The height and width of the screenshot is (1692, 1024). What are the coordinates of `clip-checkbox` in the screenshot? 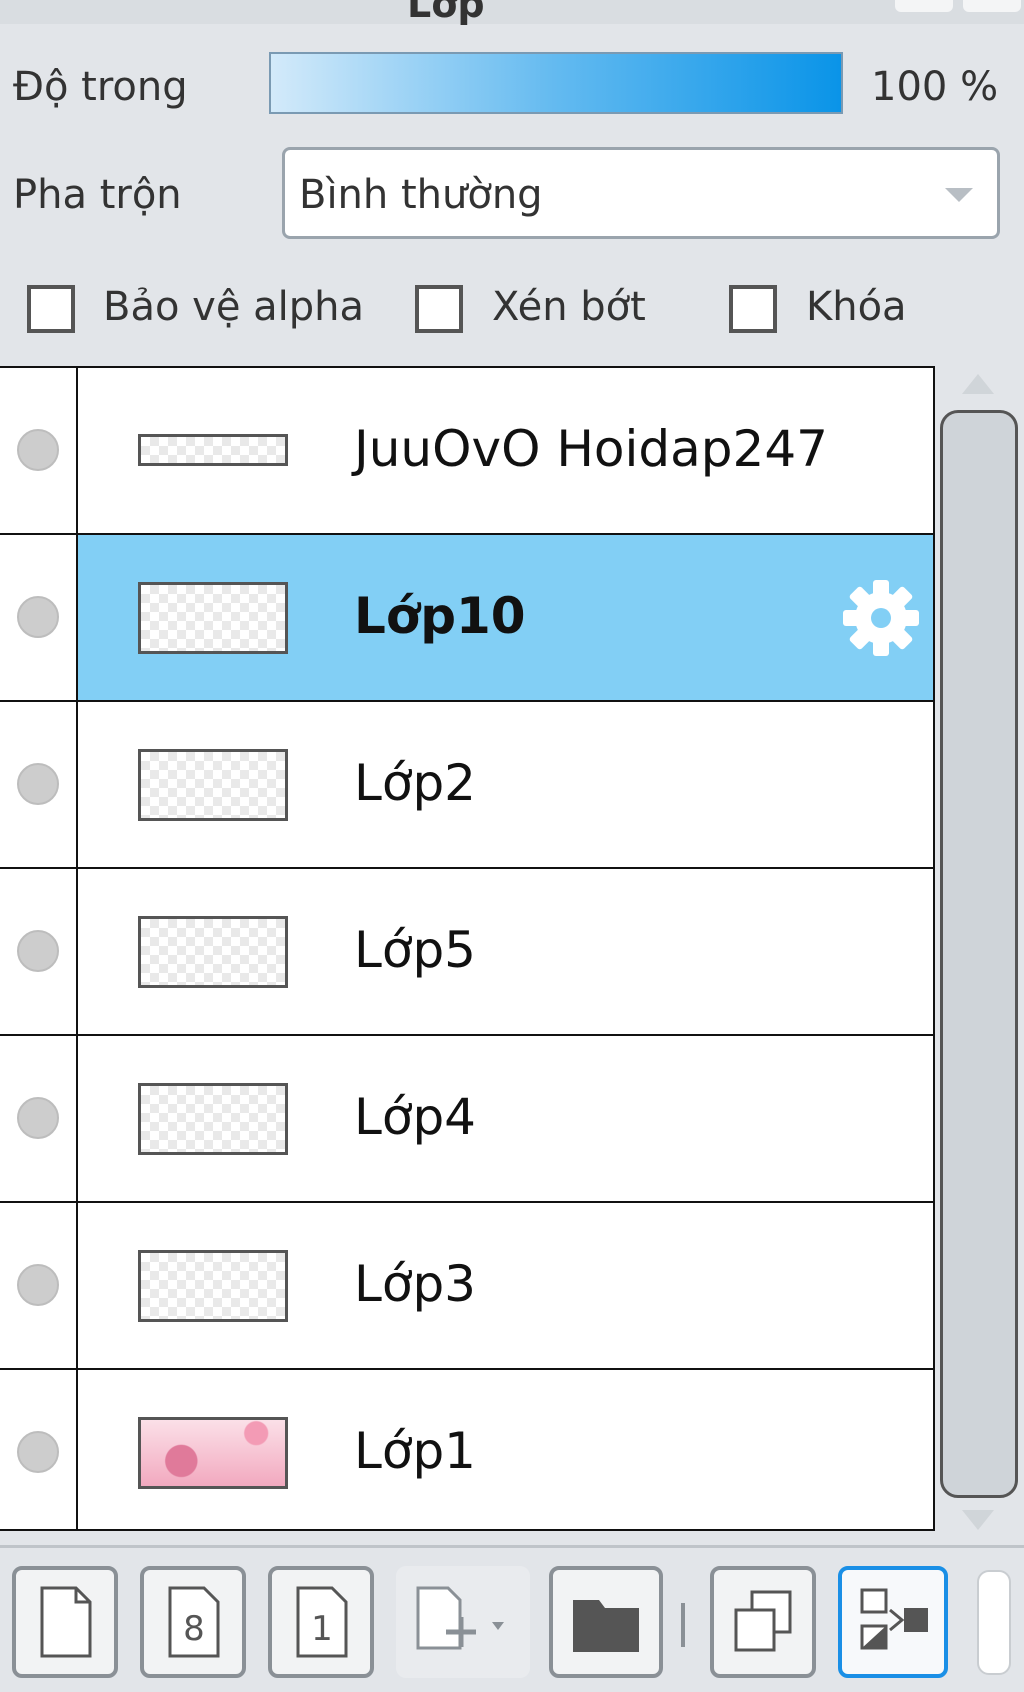 It's located at (439, 309).